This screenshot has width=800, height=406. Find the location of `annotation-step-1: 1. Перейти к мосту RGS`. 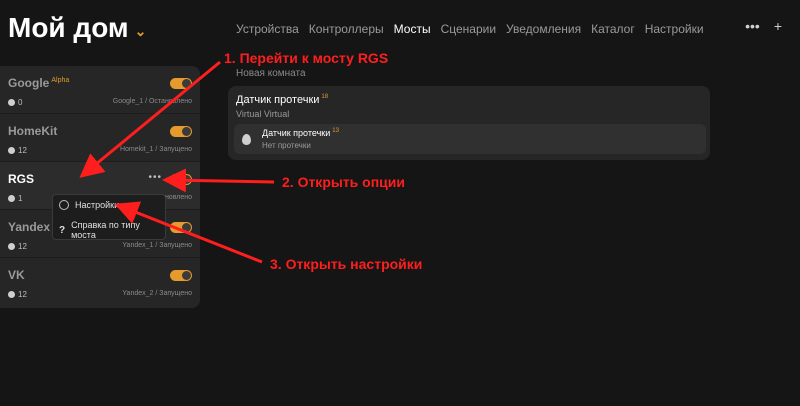

annotation-step-1: 1. Перейти к мосту RGS is located at coordinates (306, 58).